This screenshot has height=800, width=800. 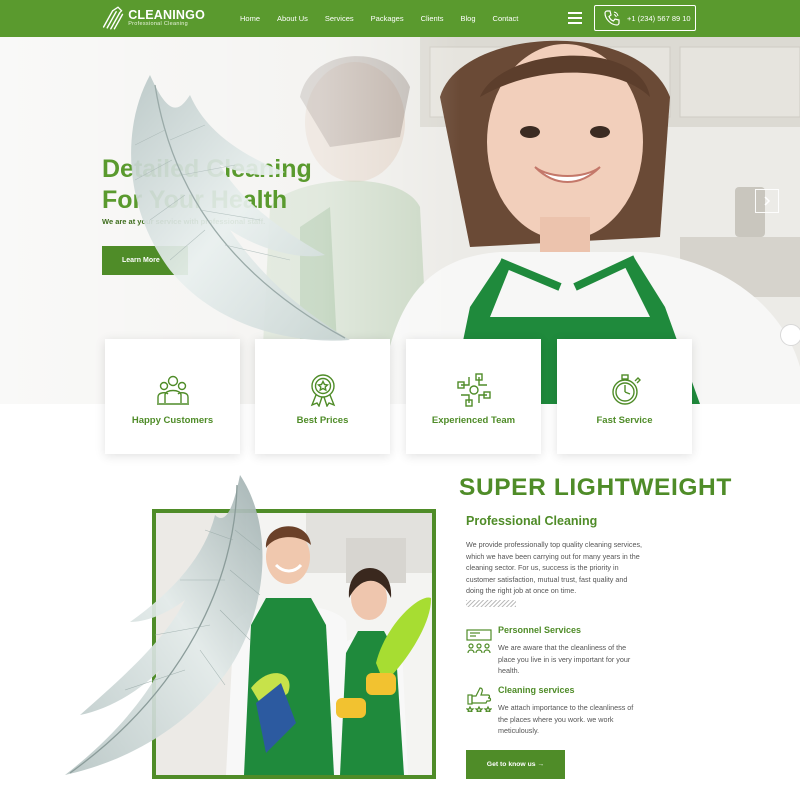 I want to click on personnel-services-icon, so click(x=479, y=641).